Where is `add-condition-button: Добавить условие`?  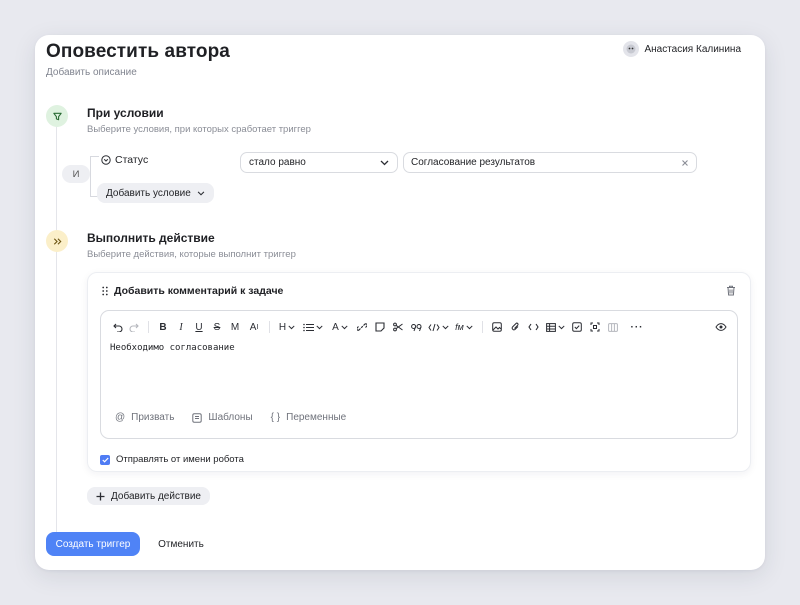 add-condition-button: Добавить условие is located at coordinates (155, 193).